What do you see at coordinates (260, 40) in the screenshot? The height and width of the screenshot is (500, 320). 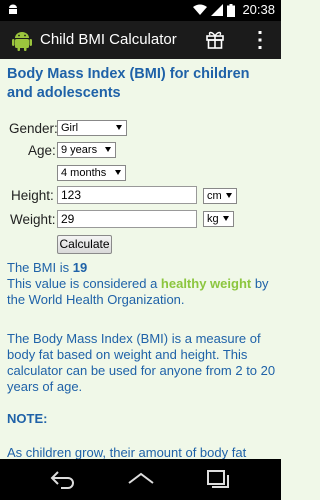 I see `overflow-menu-icon` at bounding box center [260, 40].